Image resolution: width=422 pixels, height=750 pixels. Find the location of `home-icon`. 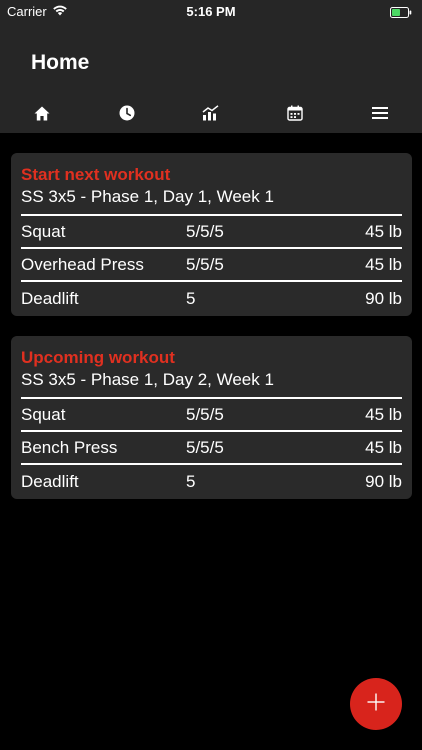

home-icon is located at coordinates (42, 113).